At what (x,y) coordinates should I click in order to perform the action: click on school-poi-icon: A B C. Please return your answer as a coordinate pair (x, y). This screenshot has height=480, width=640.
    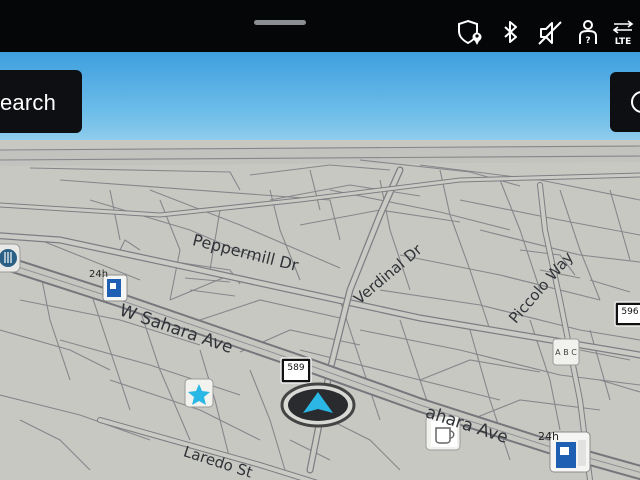
    Looking at the image, I should click on (566, 352).